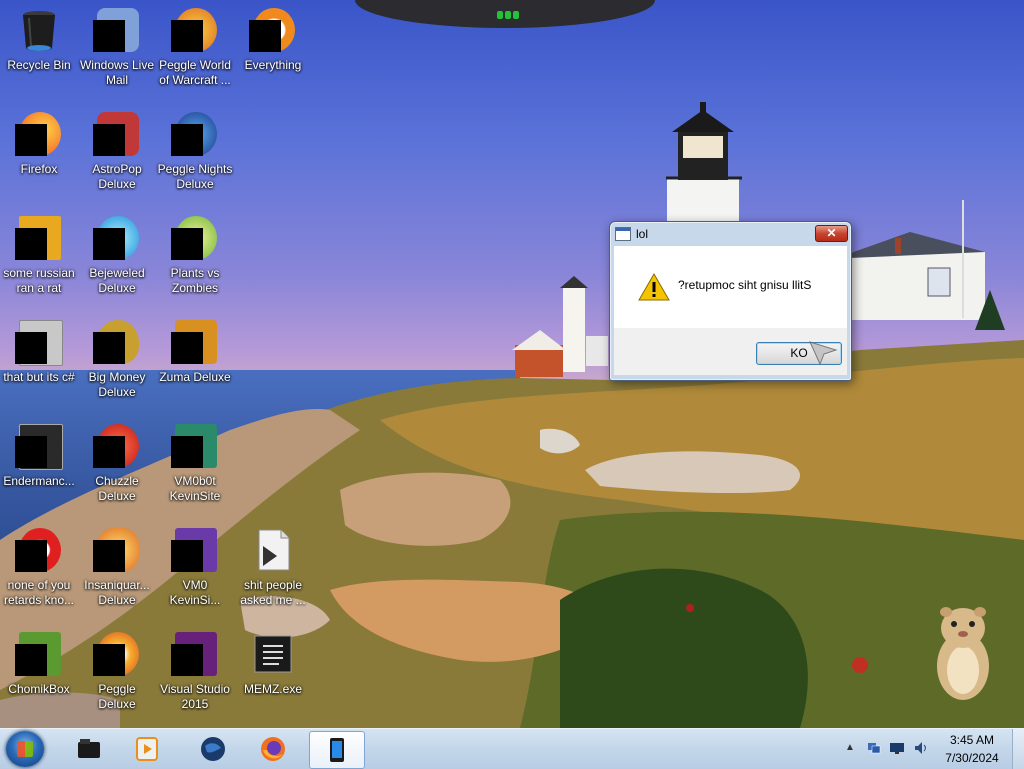 The height and width of the screenshot is (769, 1024). Describe the element at coordinates (512, 12) in the screenshot. I see `overlay-indicator-light` at that location.